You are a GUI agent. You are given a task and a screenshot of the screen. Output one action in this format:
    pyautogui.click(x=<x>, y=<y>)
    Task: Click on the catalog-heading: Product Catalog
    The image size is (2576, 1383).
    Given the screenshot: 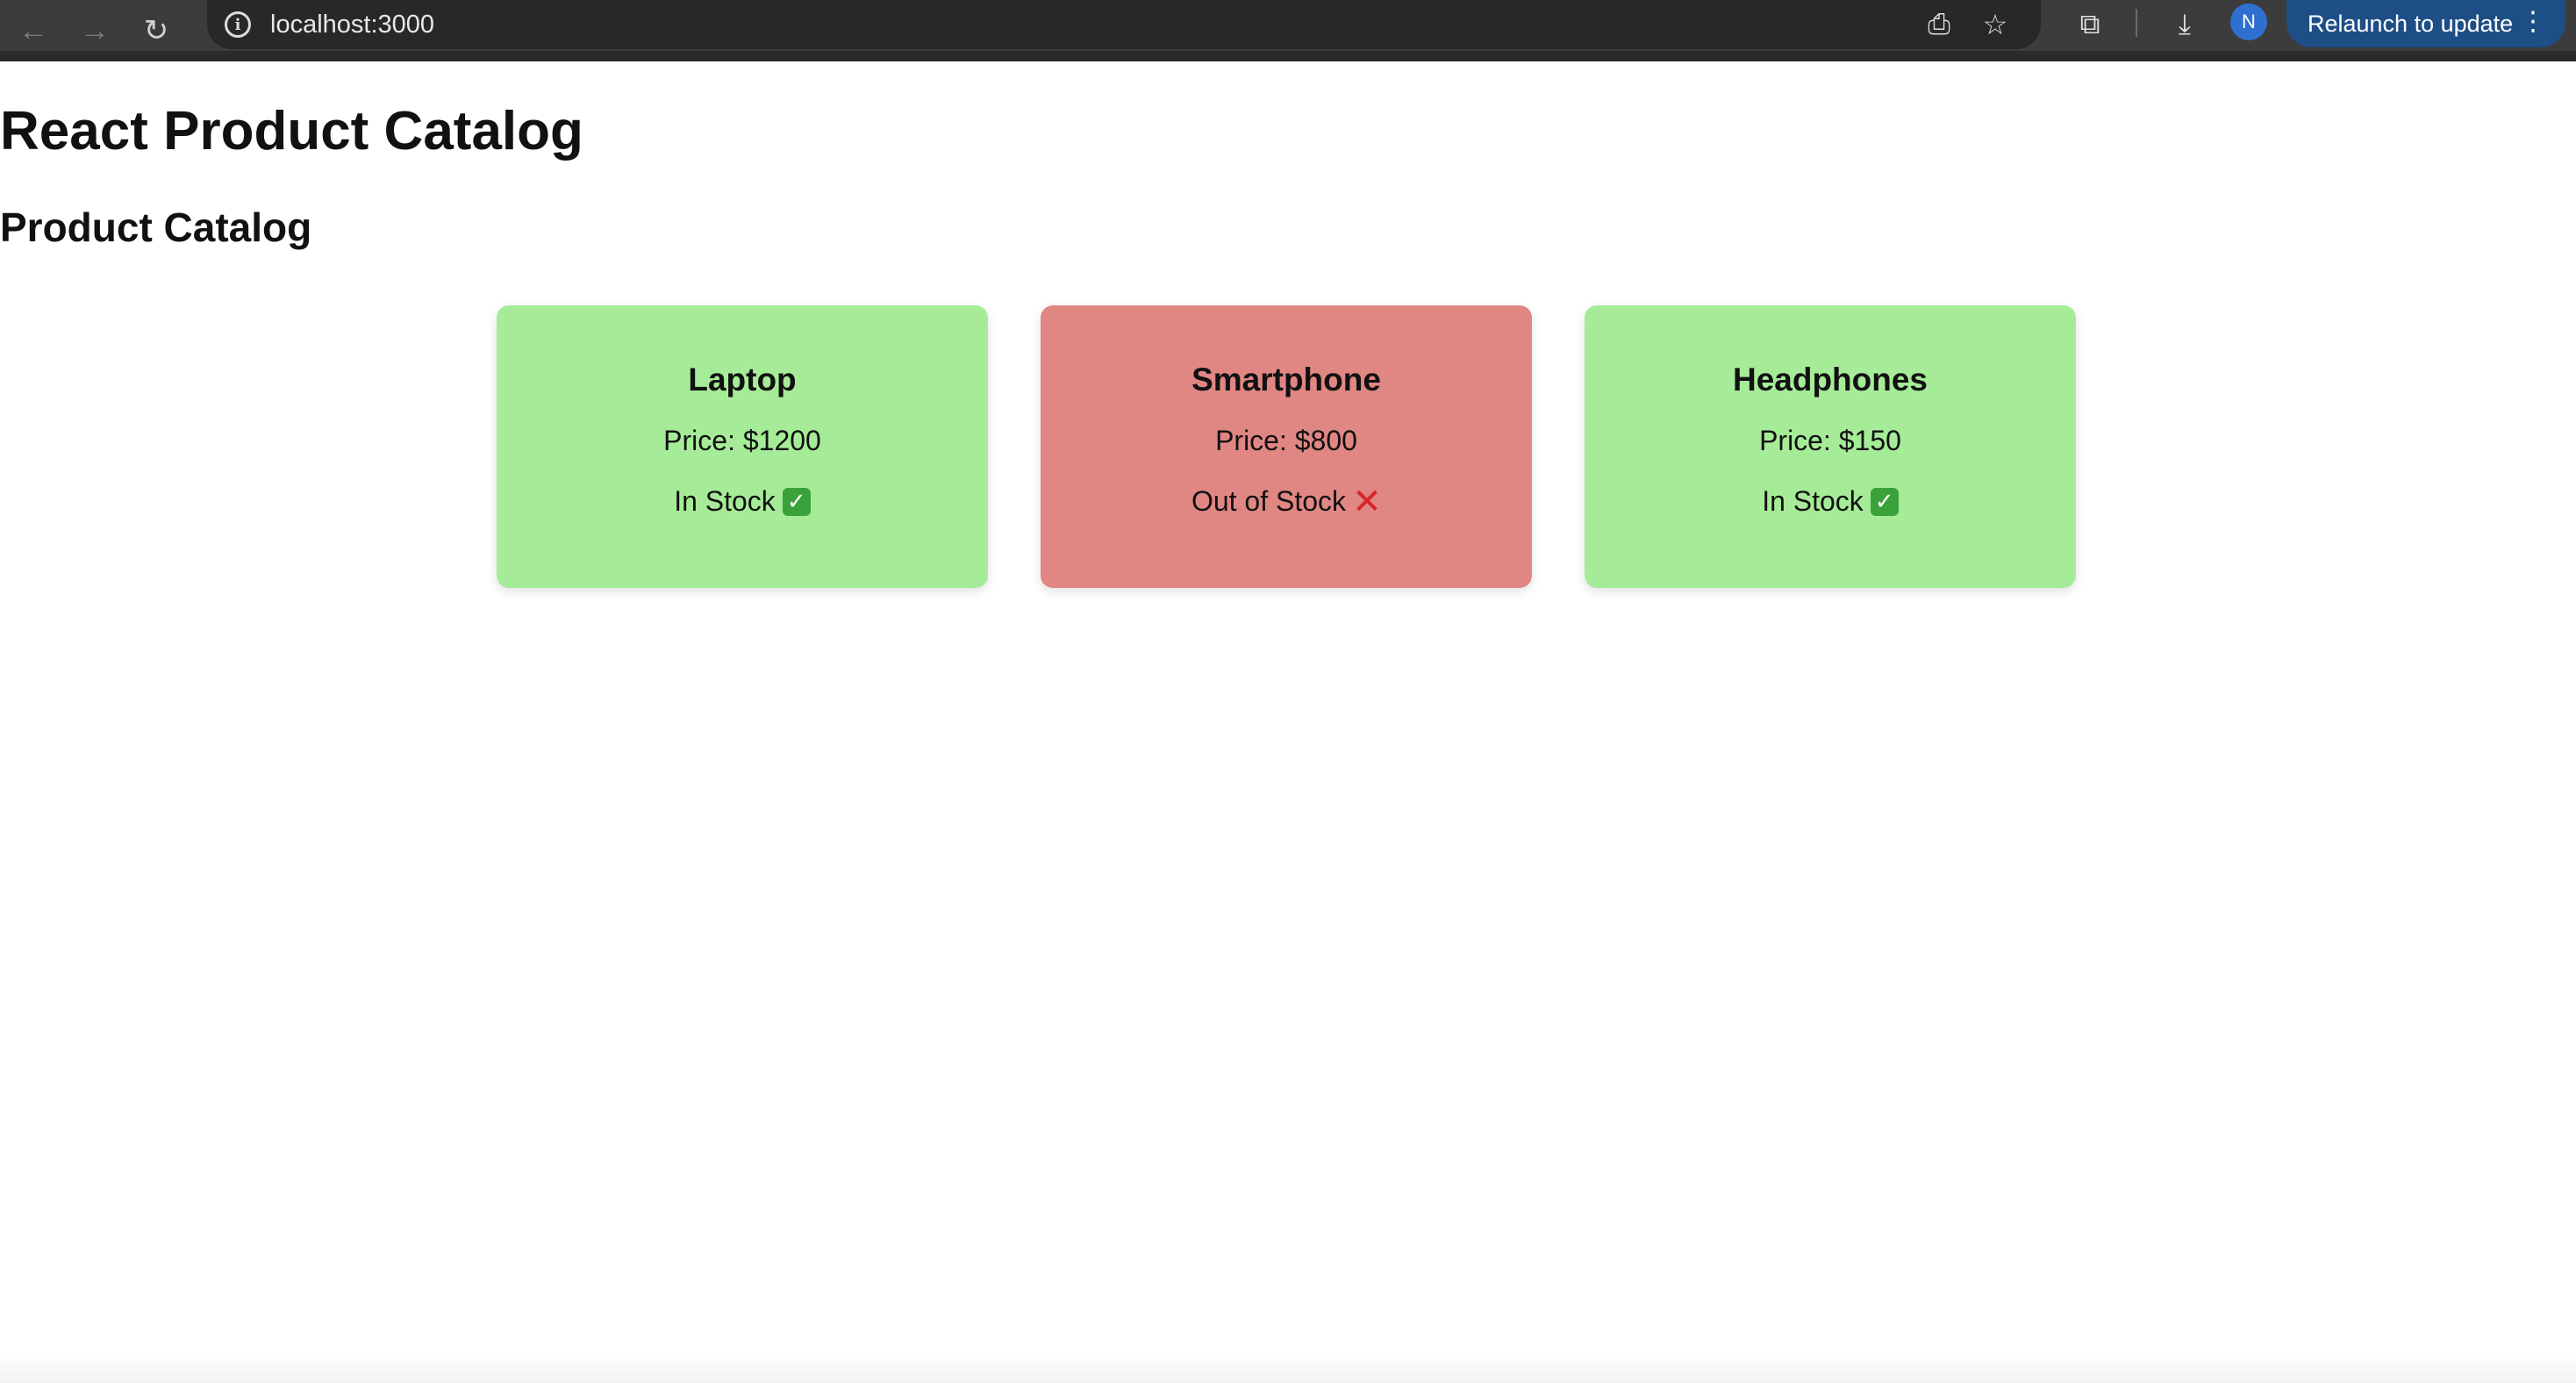 What is the action you would take?
    pyautogui.click(x=156, y=227)
    